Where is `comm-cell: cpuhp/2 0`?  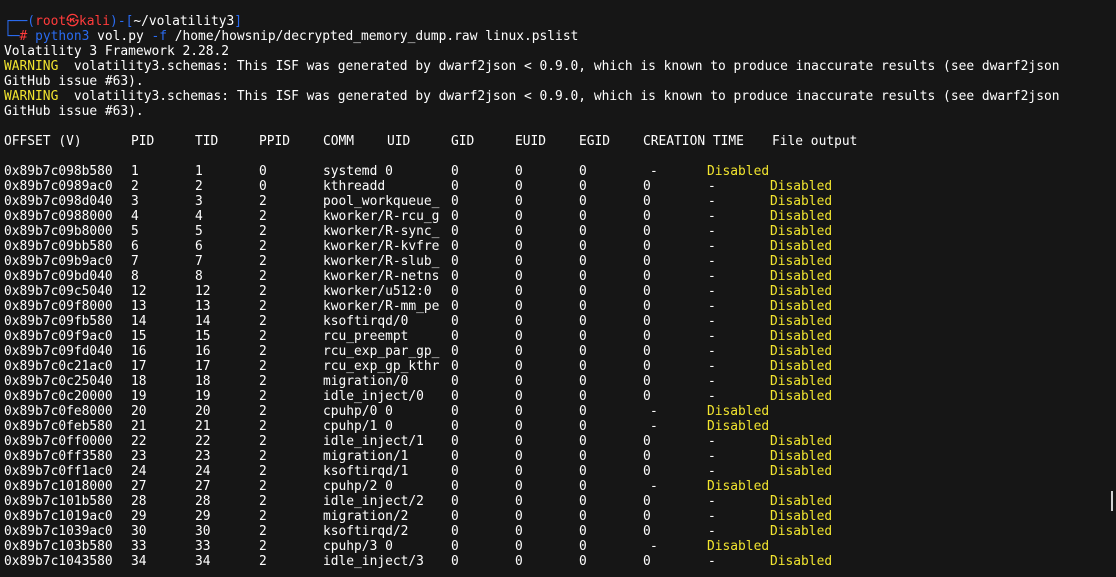
comm-cell: cpuhp/2 0 is located at coordinates (358, 486).